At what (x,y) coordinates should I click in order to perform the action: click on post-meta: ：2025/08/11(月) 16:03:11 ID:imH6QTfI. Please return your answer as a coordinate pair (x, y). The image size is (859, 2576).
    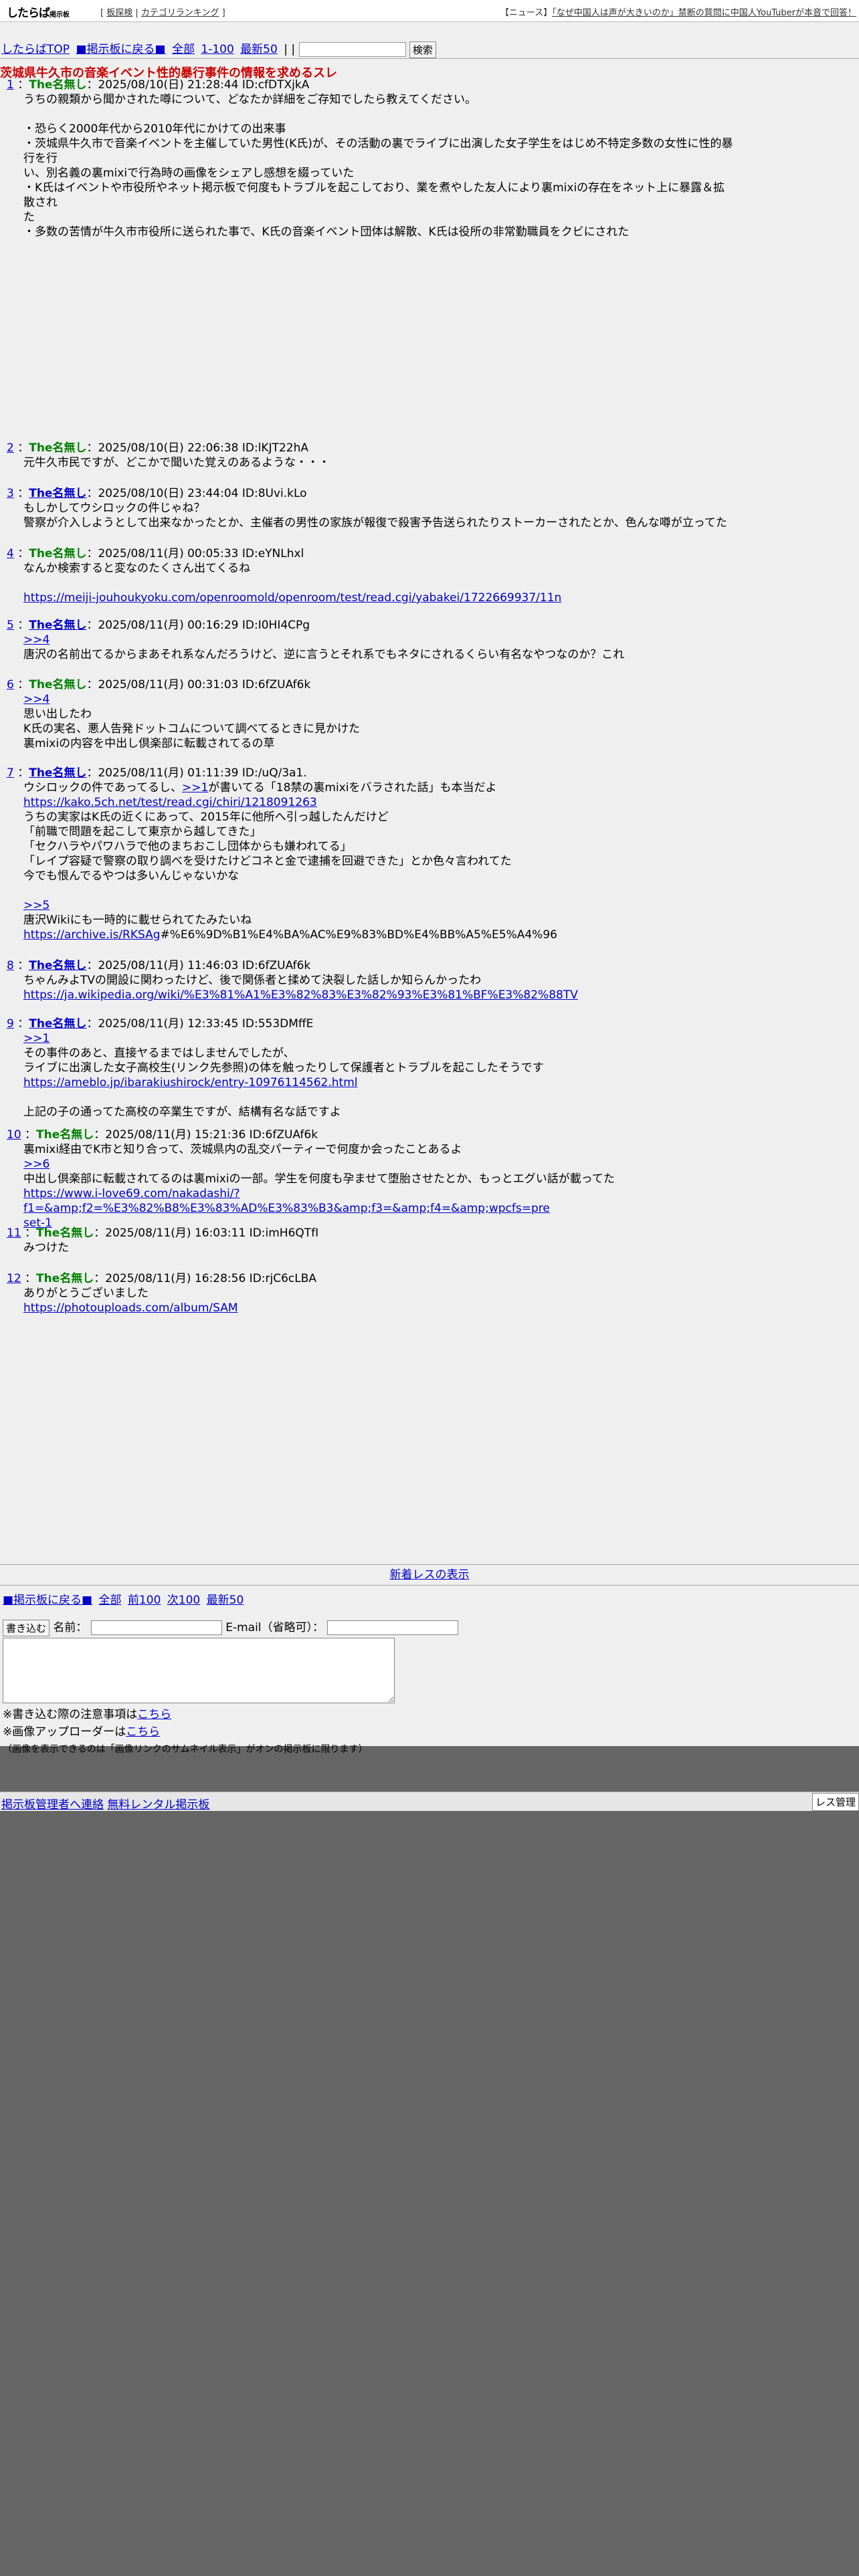
    Looking at the image, I should click on (207, 1233).